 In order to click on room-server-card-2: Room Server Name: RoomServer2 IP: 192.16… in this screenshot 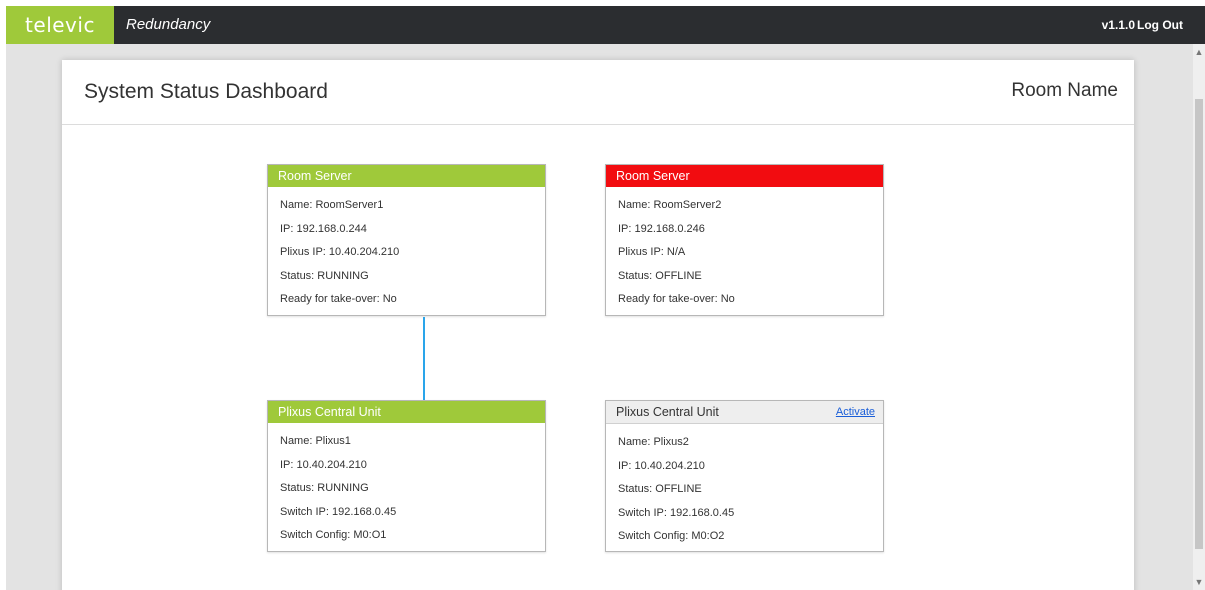, I will do `click(744, 240)`.